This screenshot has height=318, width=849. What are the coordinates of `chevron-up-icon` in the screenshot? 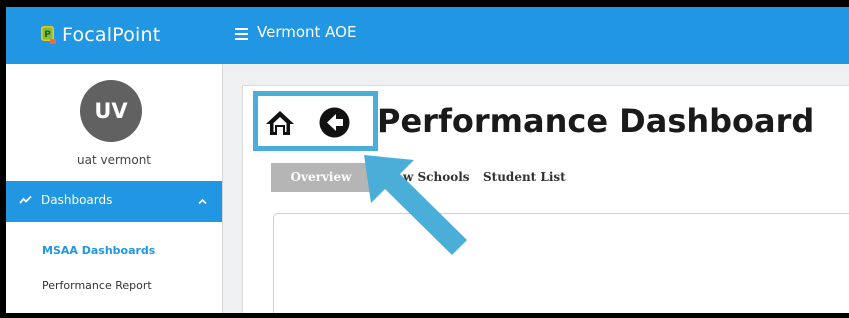 It's located at (202, 201).